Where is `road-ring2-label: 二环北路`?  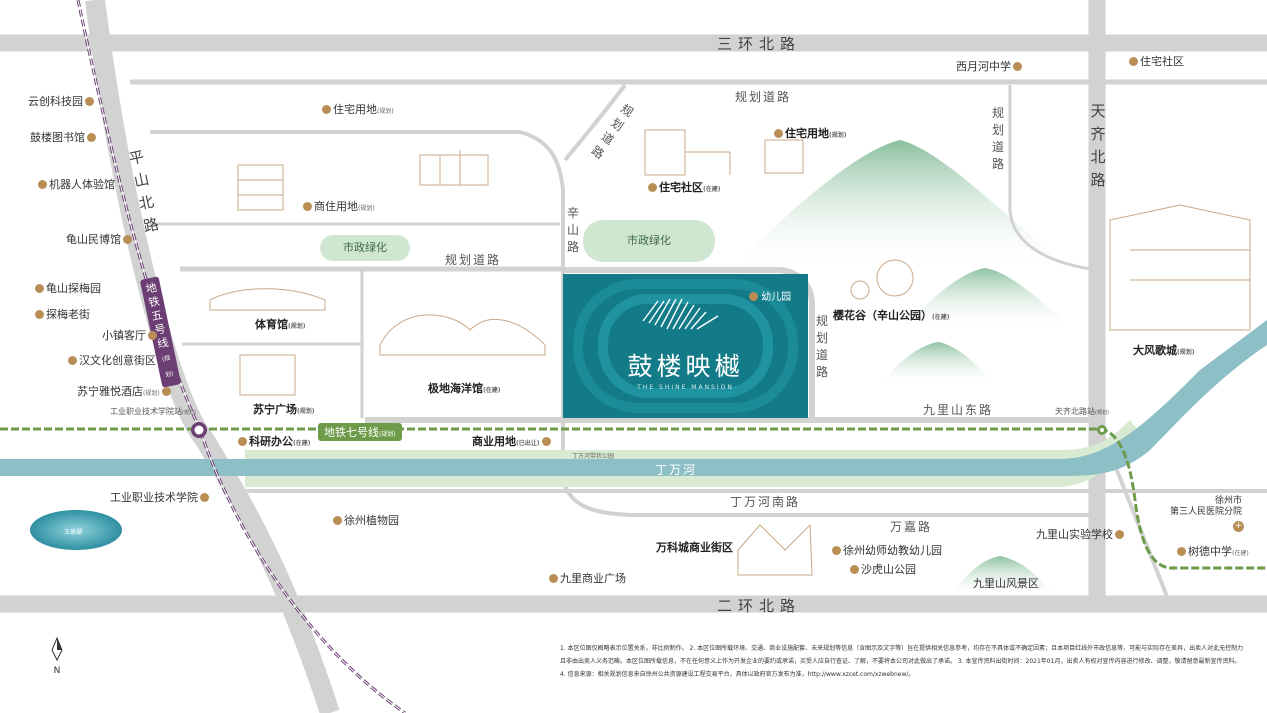 road-ring2-label: 二环北路 is located at coordinates (759, 606).